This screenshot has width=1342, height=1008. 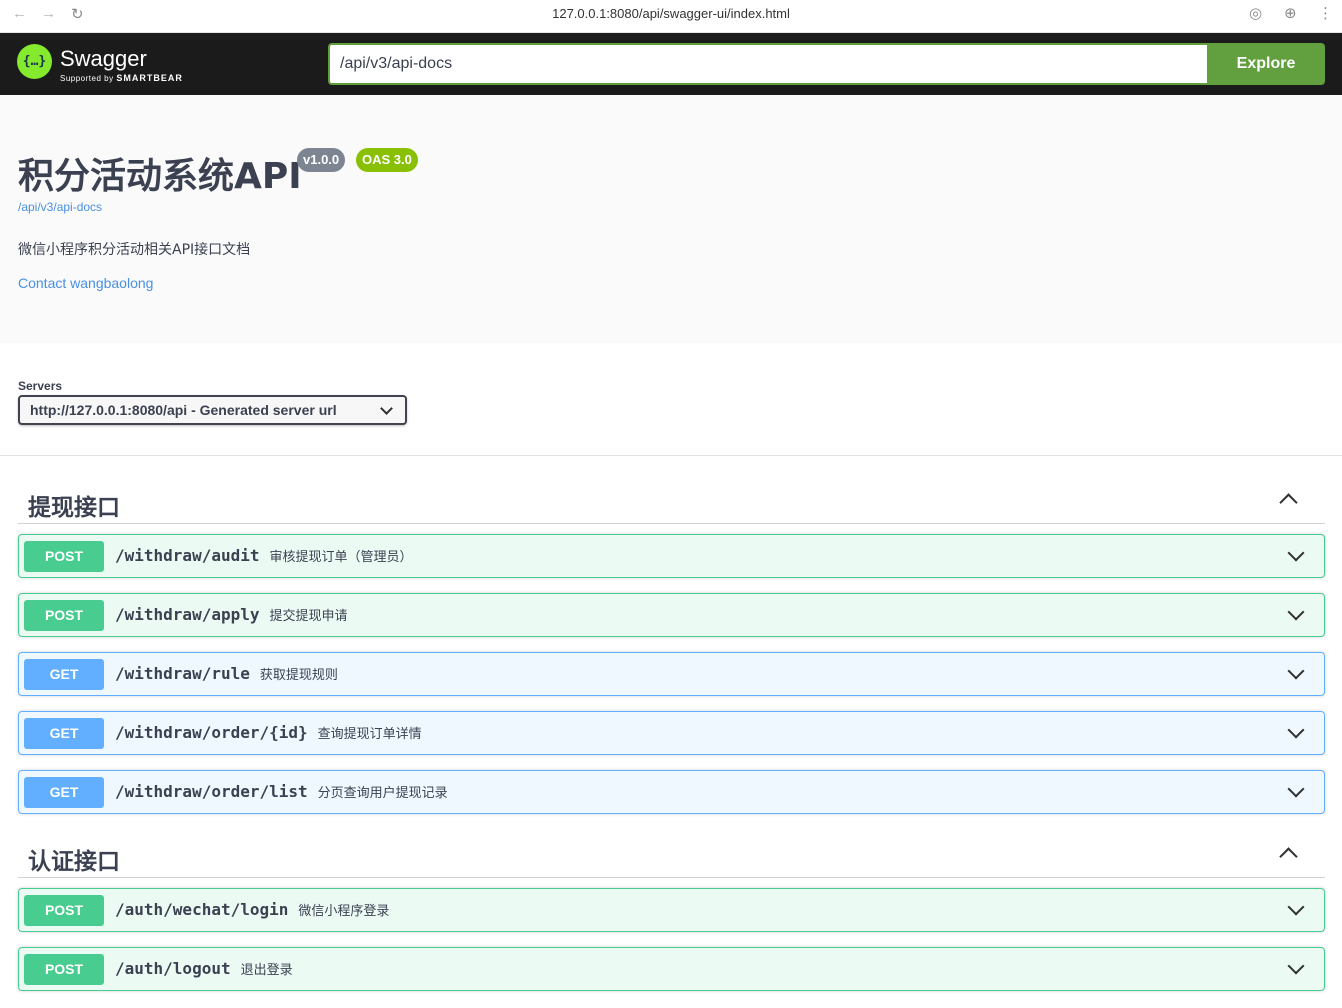 I want to click on version-badge: v1.0.0, so click(x=321, y=160).